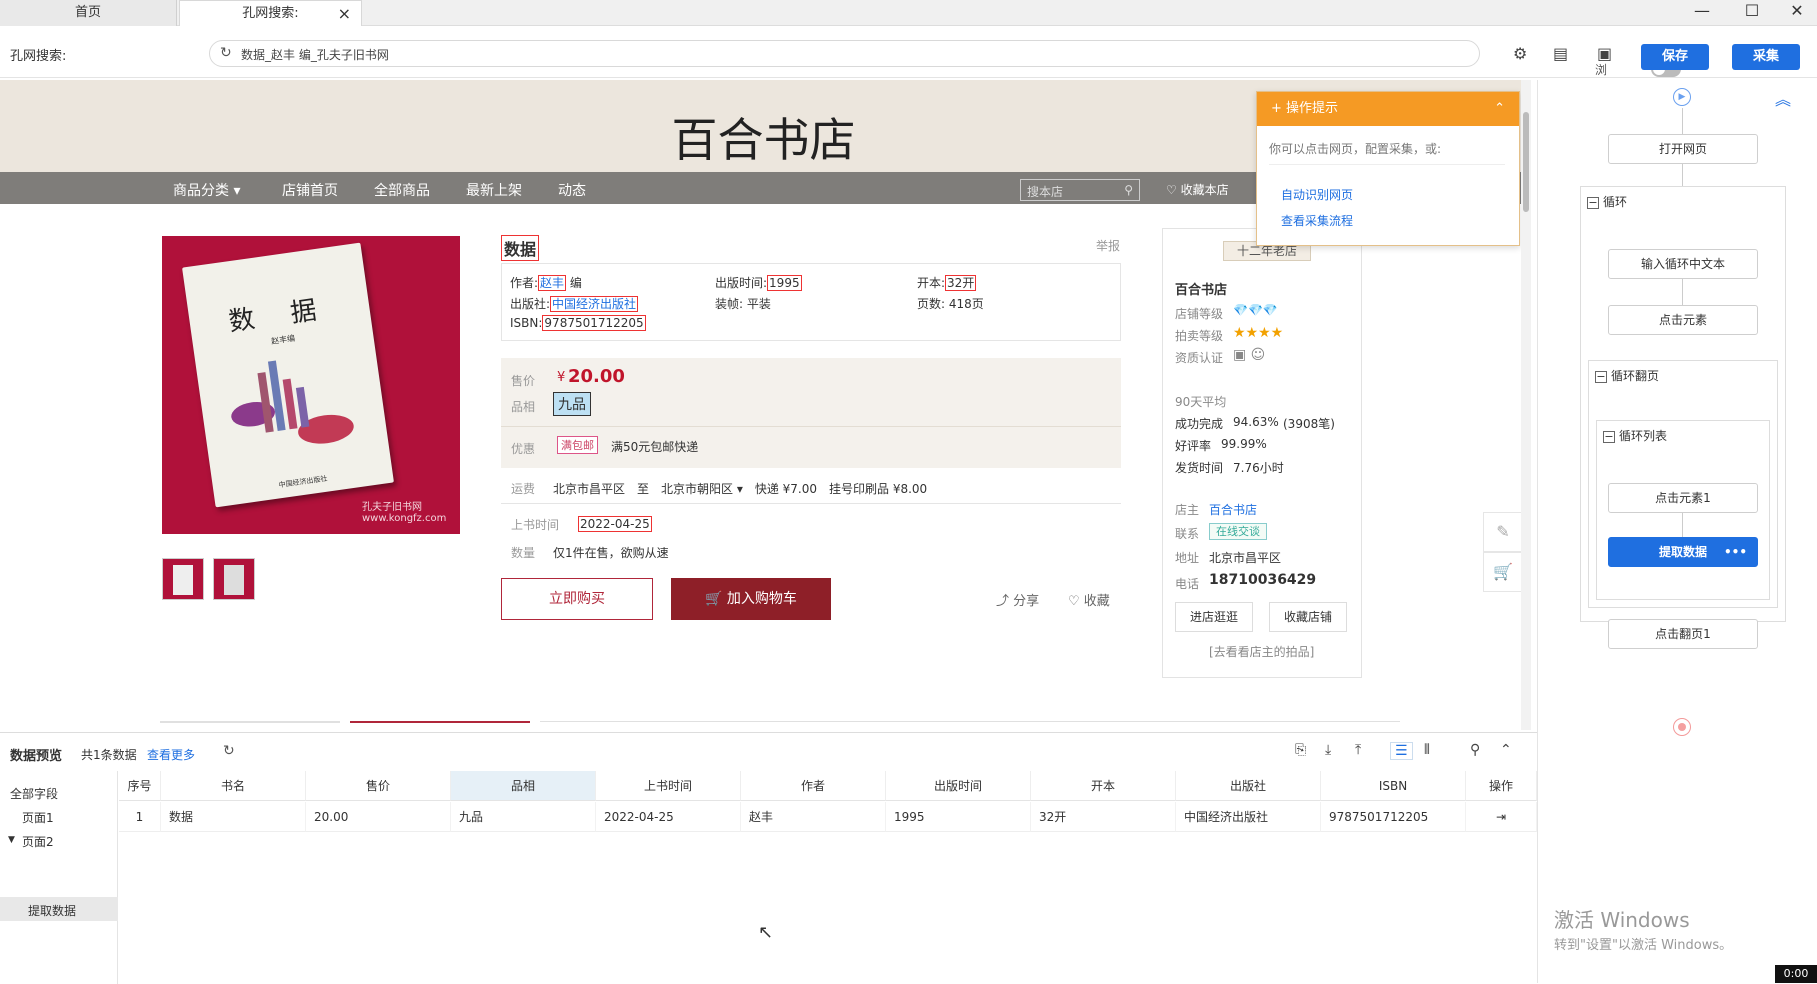 The image size is (1817, 984). I want to click on search-icon: ⚲, so click(1128, 190).